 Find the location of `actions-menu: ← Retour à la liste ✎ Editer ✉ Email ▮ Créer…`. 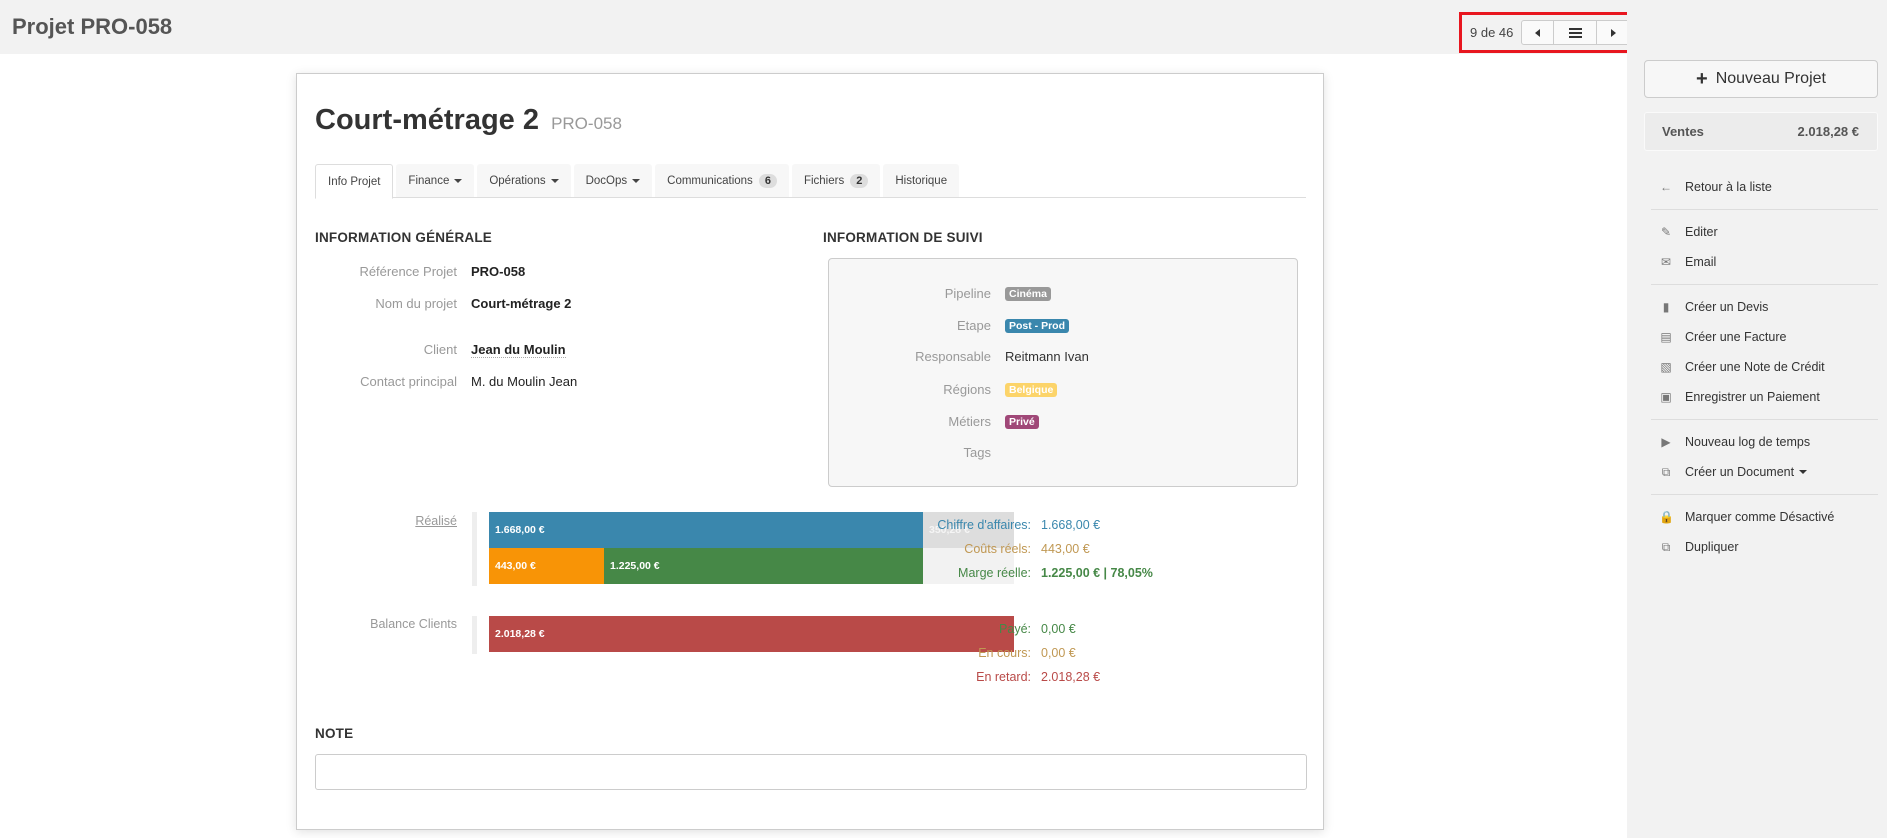

actions-menu: ← Retour à la liste ✎ Editer ✉ Email ▮ Créer… is located at coordinates (1764, 367).